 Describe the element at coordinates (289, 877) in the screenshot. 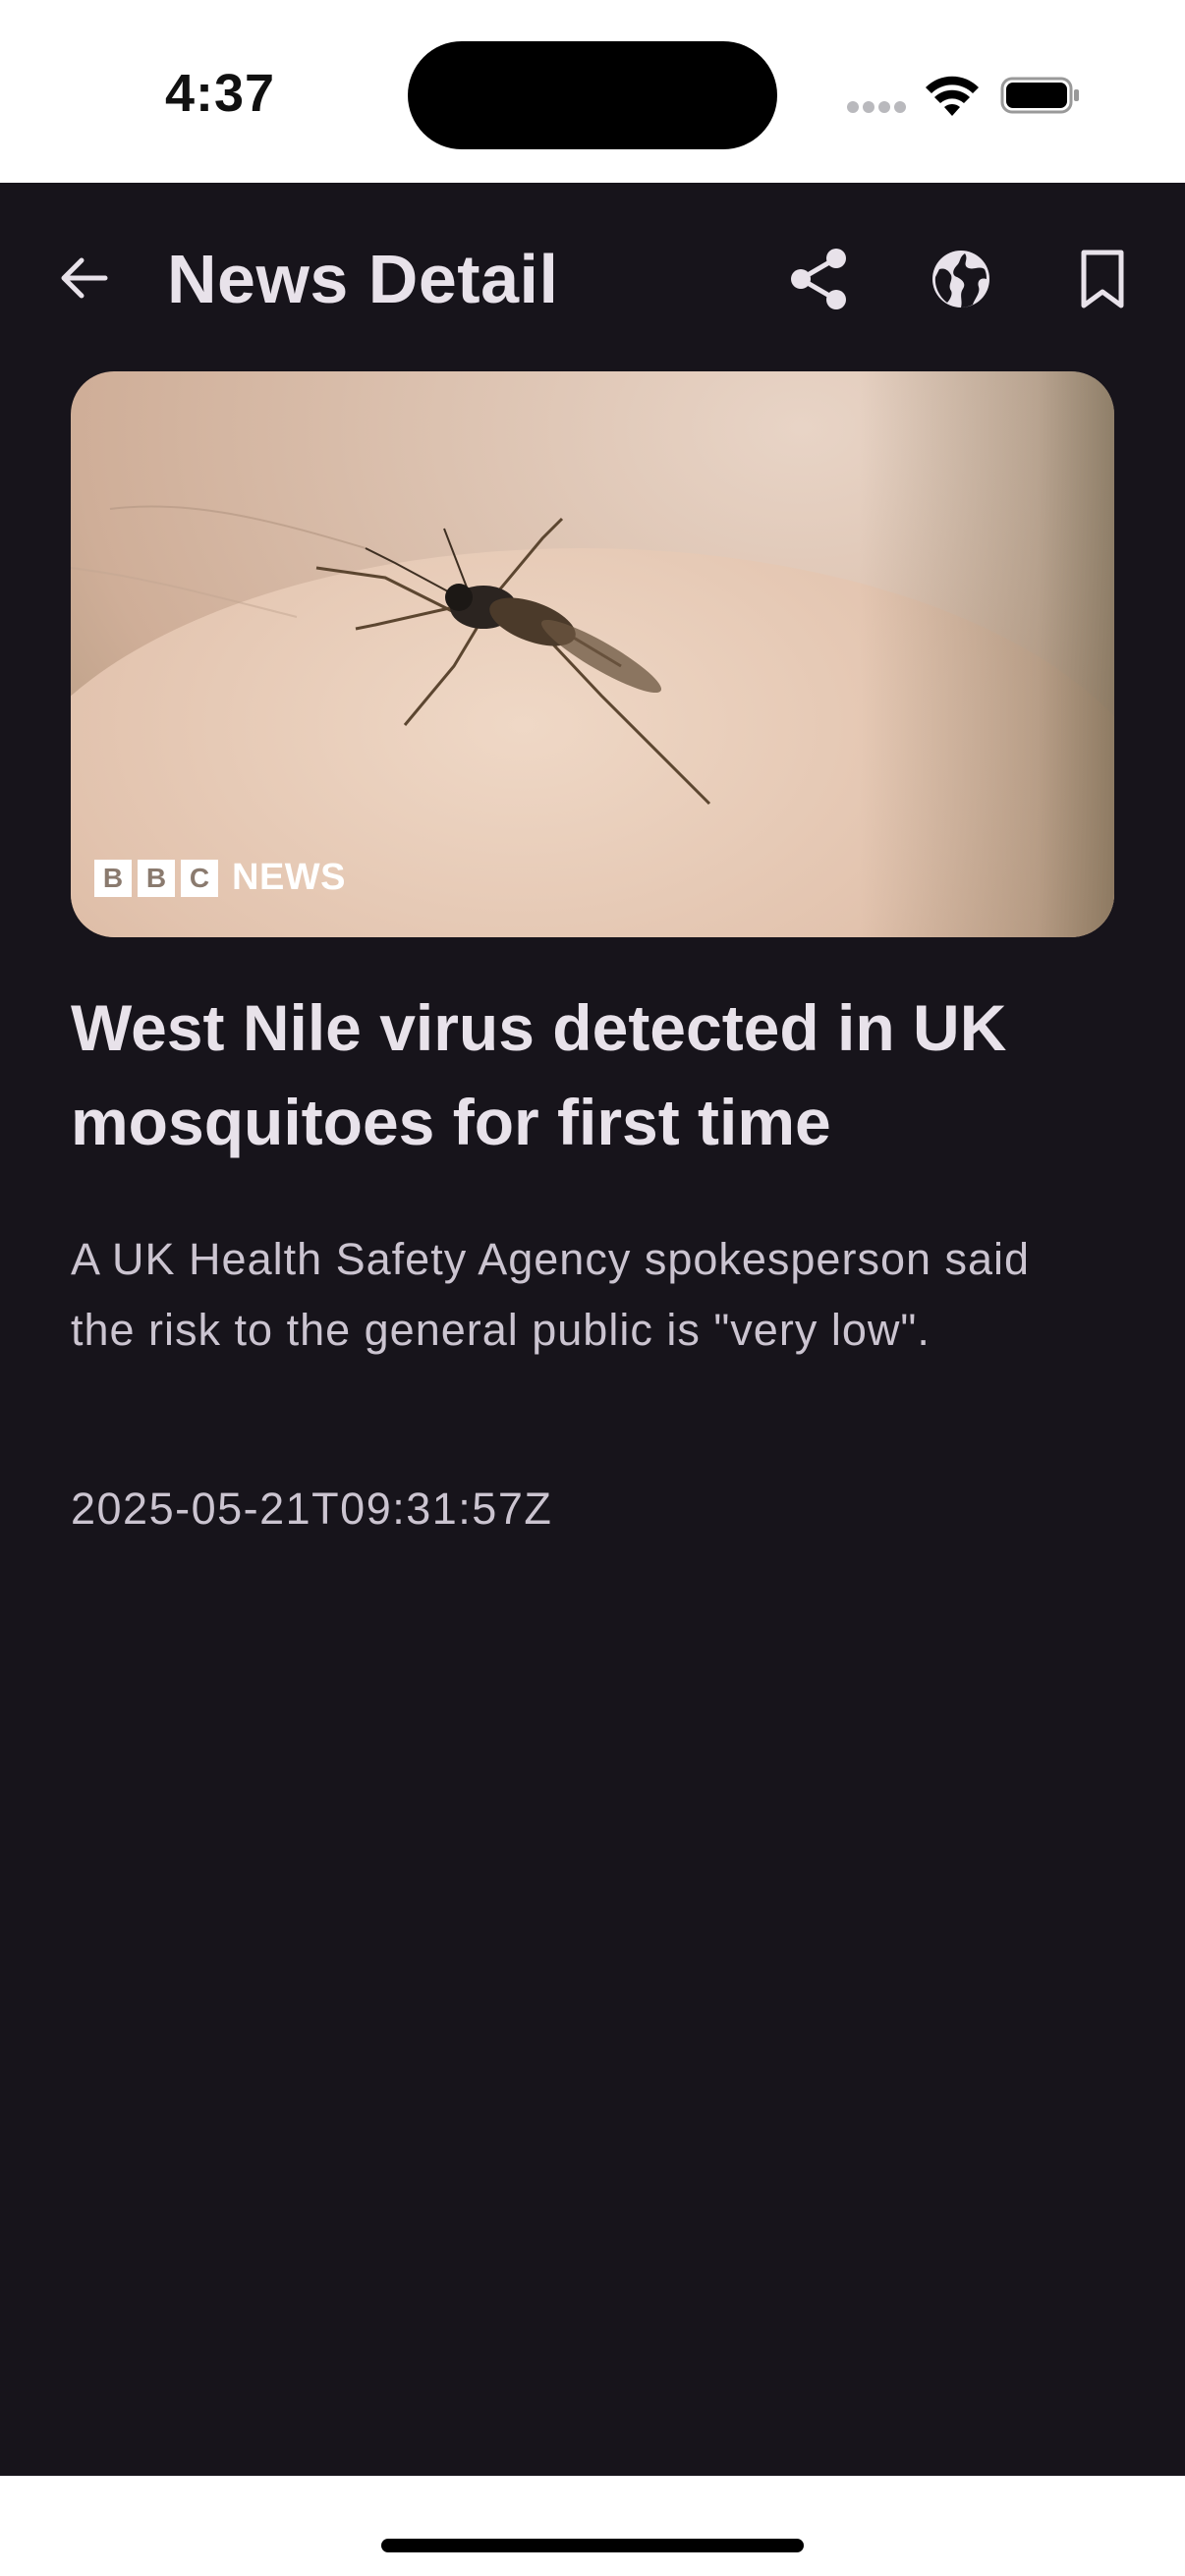

I see `logo-news-text: NEWS` at that location.